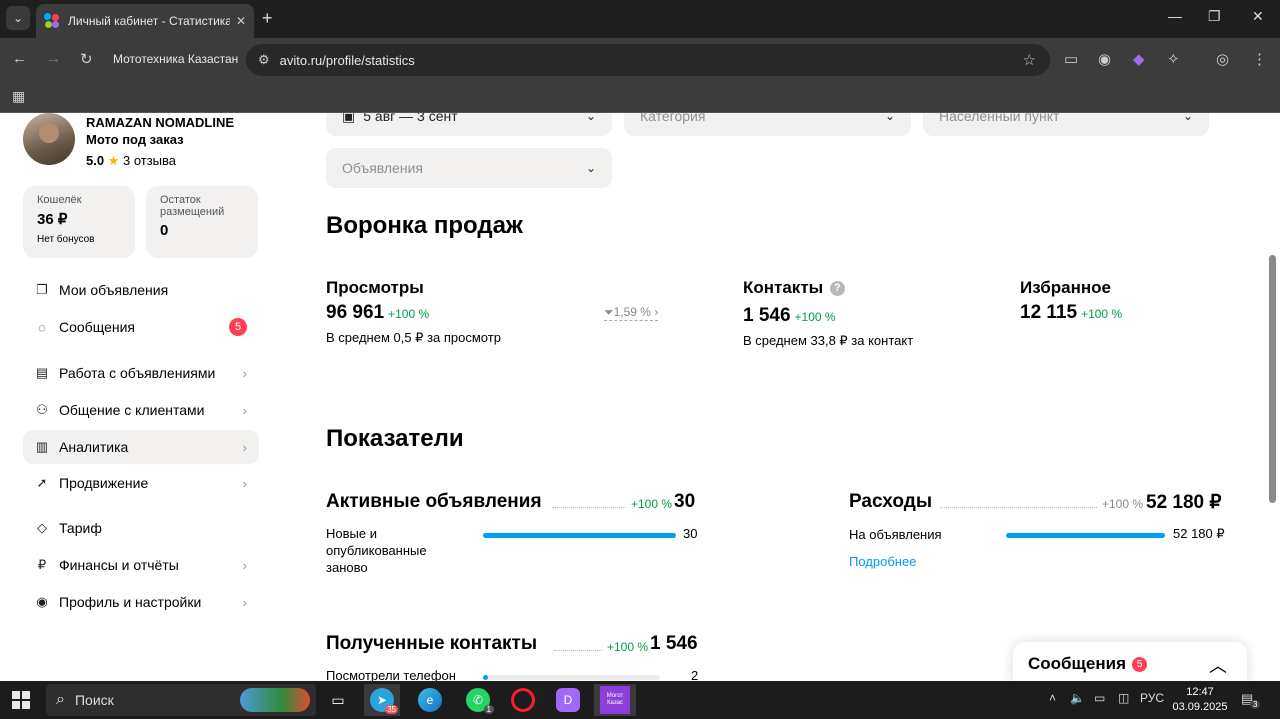 The width and height of the screenshot is (1280, 719). What do you see at coordinates (1099, 698) in the screenshot?
I see `battery-icon: ▭` at bounding box center [1099, 698].